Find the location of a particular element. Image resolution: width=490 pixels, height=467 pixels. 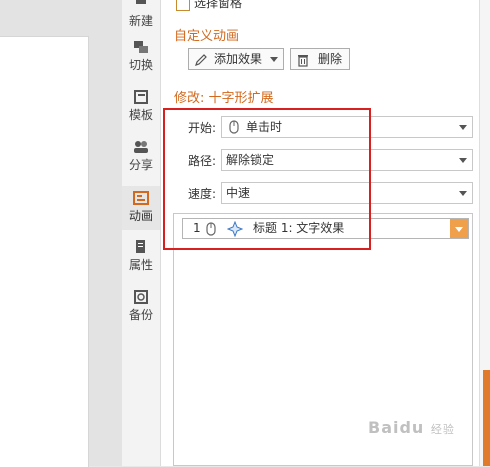

share-icon is located at coordinates (141, 147).